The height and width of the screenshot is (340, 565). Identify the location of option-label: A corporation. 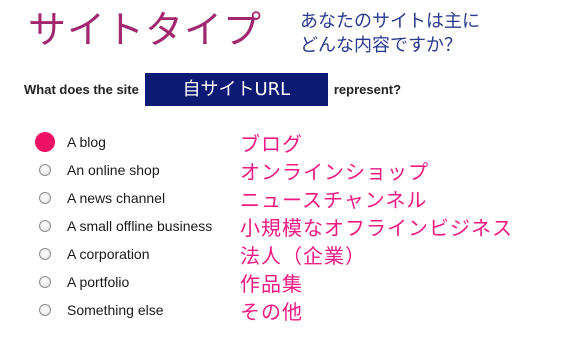
(108, 254).